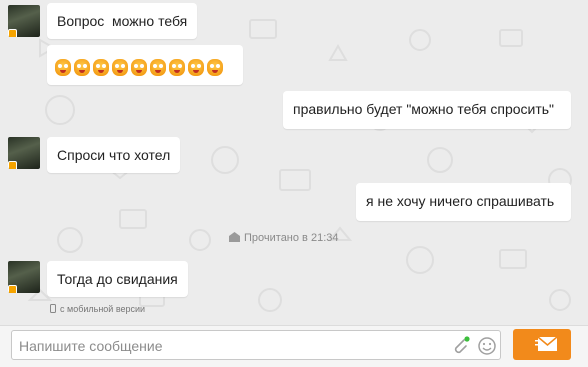 The width and height of the screenshot is (588, 367). Describe the element at coordinates (294, 20) in the screenshot. I see `message-row: Вопрос можно тебя` at that location.